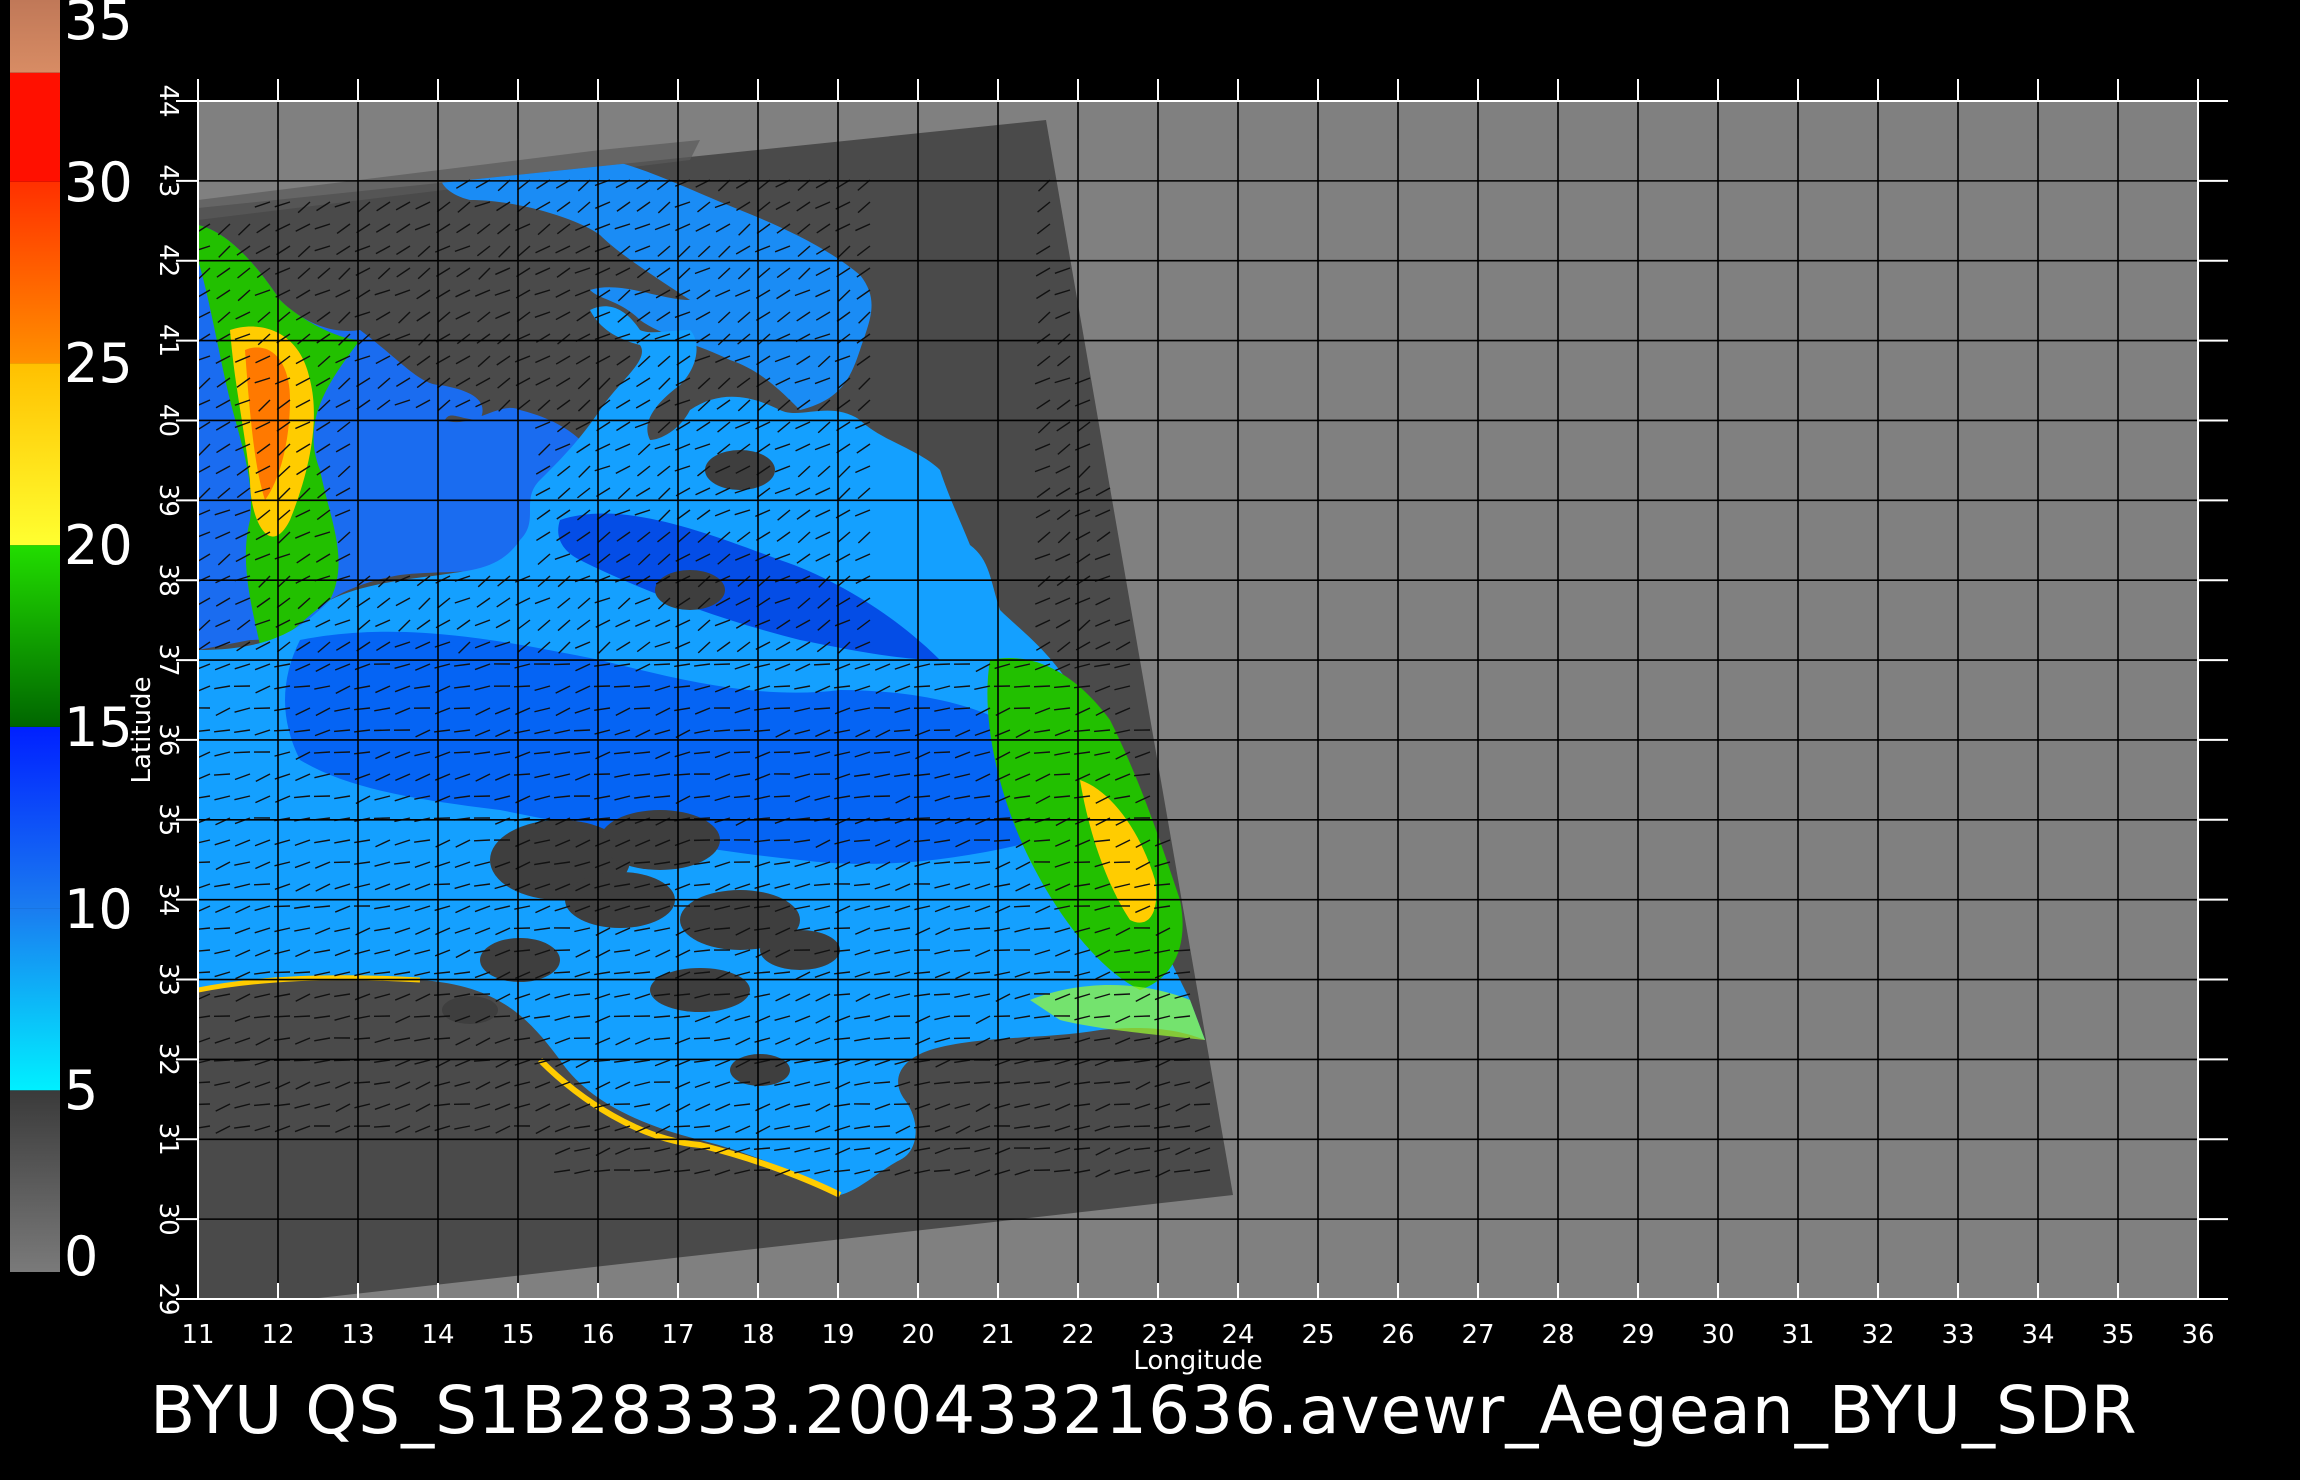 The width and height of the screenshot is (2300, 1480). I want to click on lon-tick-label: 18, so click(757, 1335).